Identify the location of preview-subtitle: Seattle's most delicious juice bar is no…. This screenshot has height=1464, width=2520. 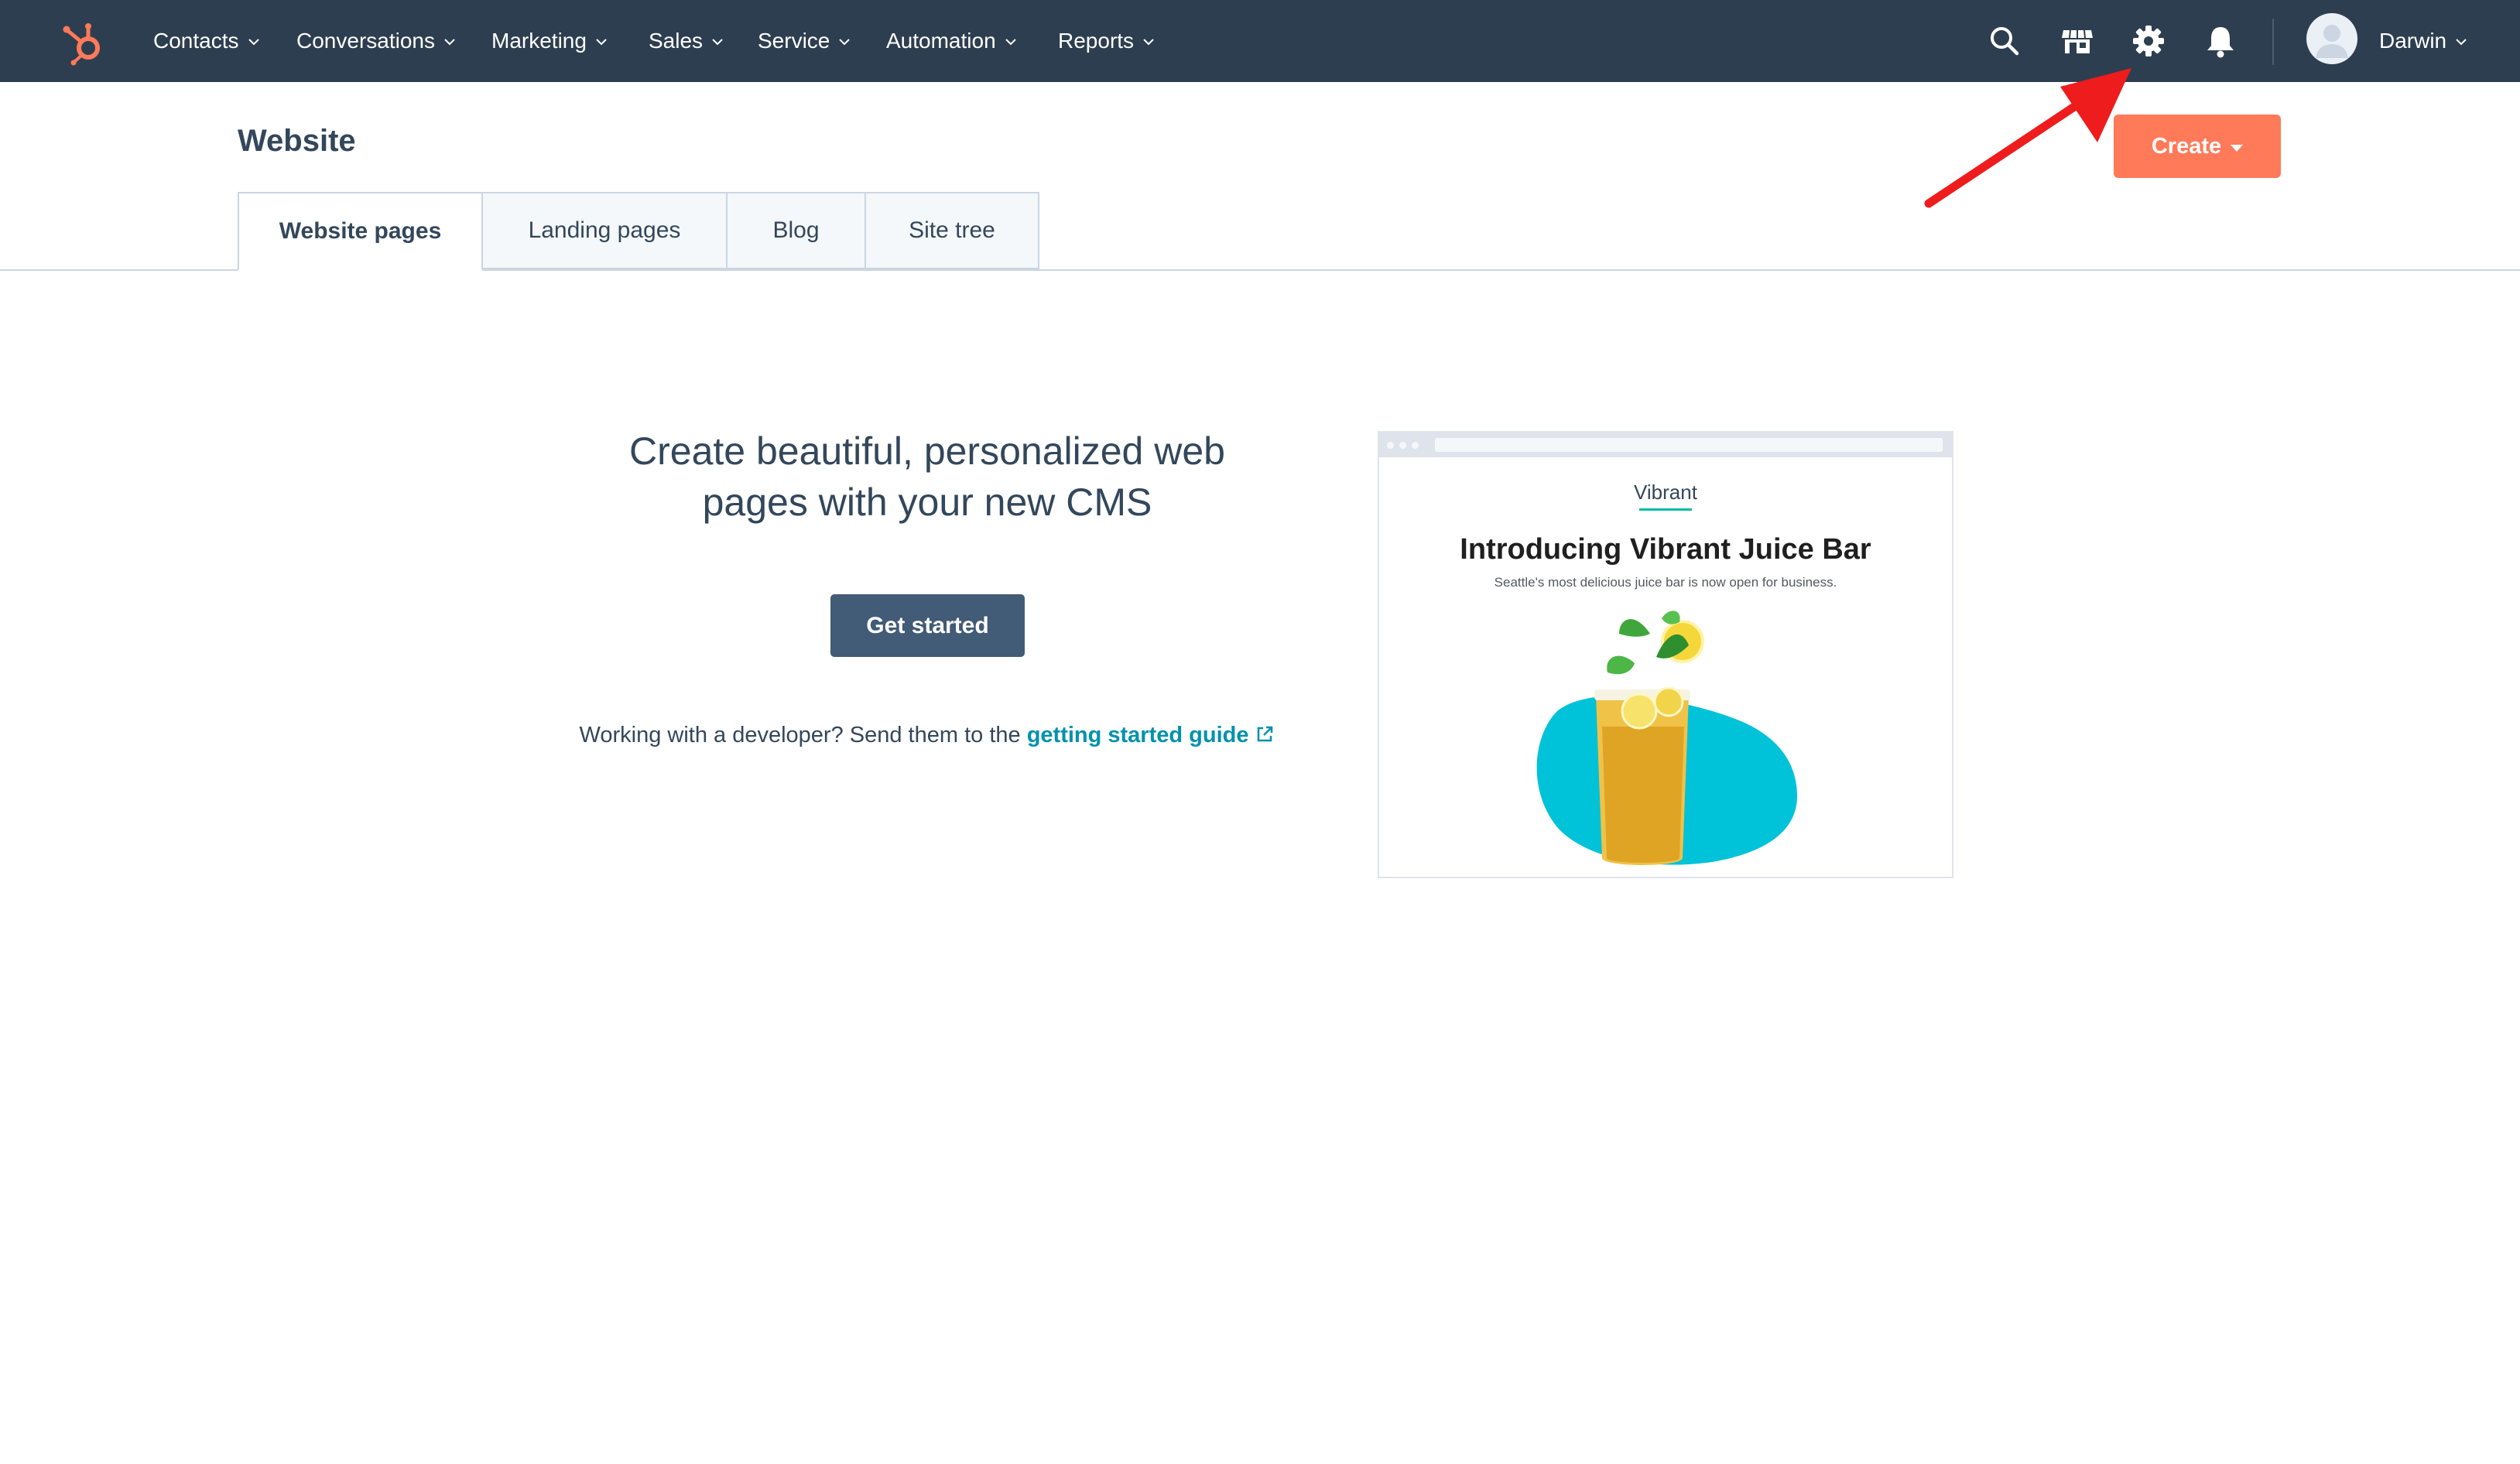
(1665, 582).